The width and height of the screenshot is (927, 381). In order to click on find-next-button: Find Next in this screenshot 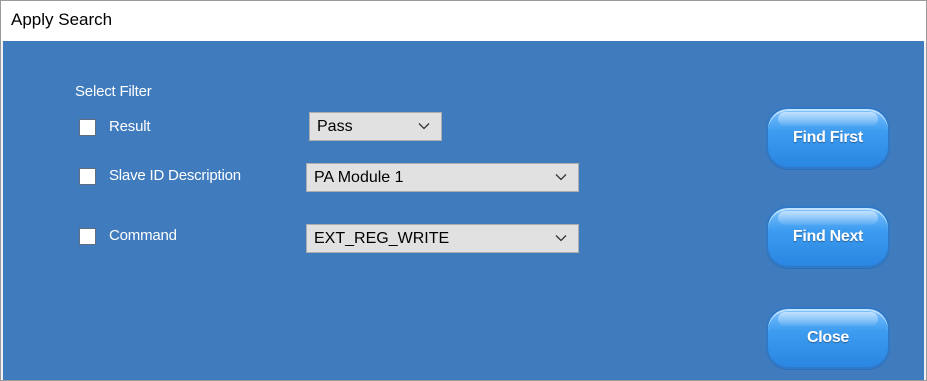, I will do `click(828, 237)`.